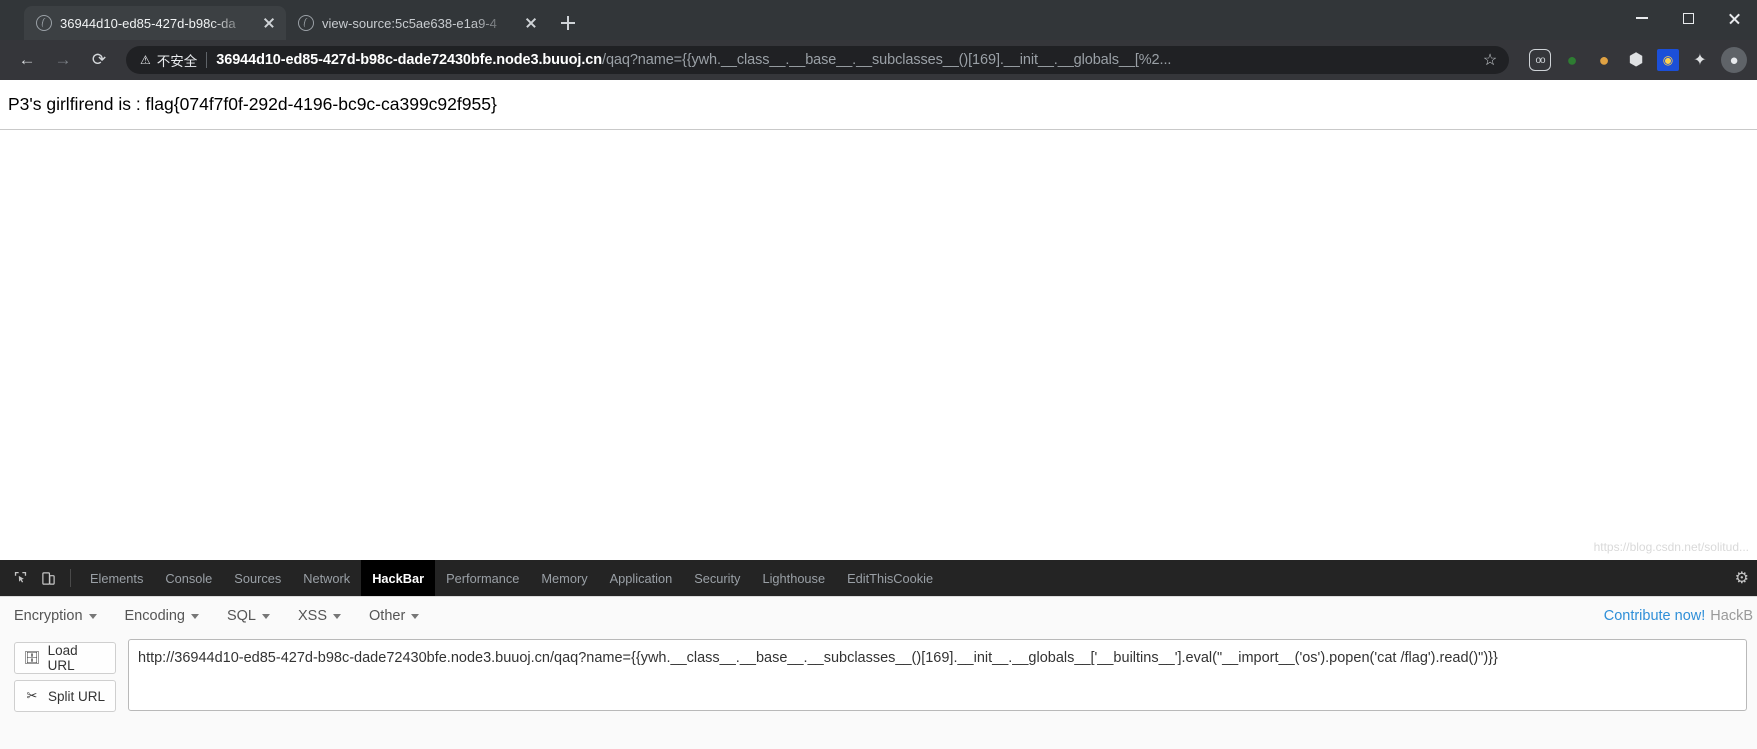 The image size is (1757, 749). Describe the element at coordinates (77, 696) in the screenshot. I see `button-label: Split URL` at that location.